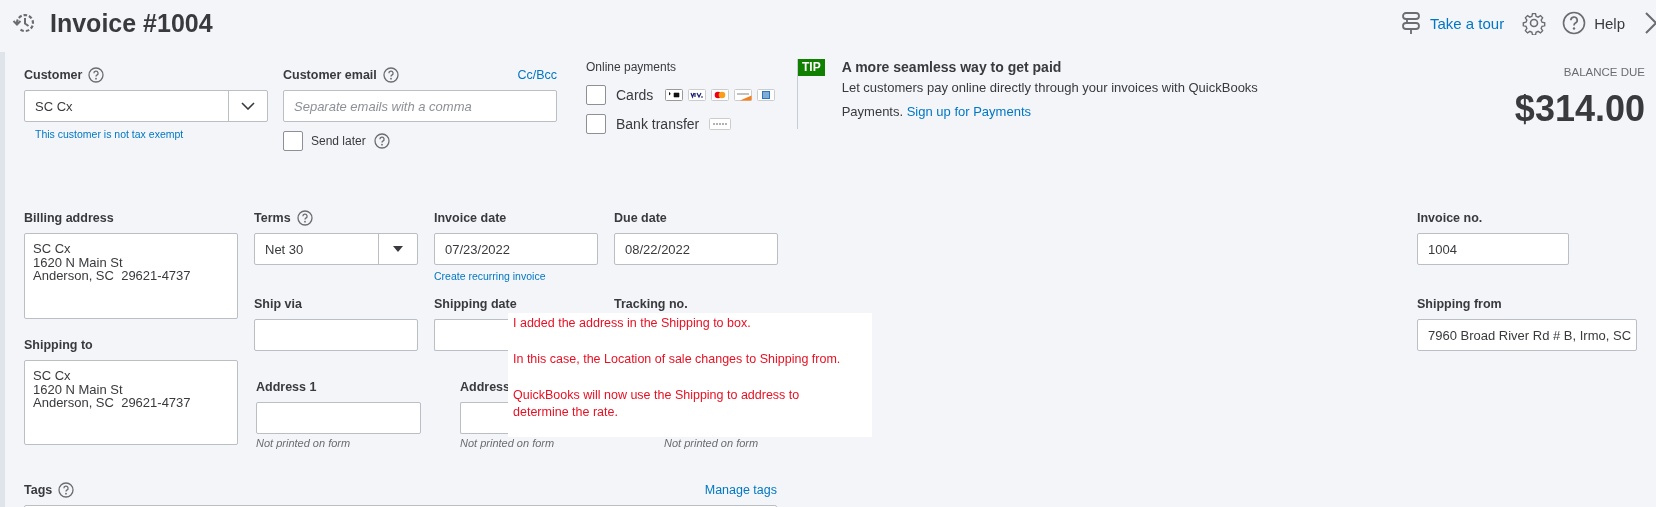 The height and width of the screenshot is (507, 1656). What do you see at coordinates (1493, 249) in the screenshot?
I see `input-field: 1004` at bounding box center [1493, 249].